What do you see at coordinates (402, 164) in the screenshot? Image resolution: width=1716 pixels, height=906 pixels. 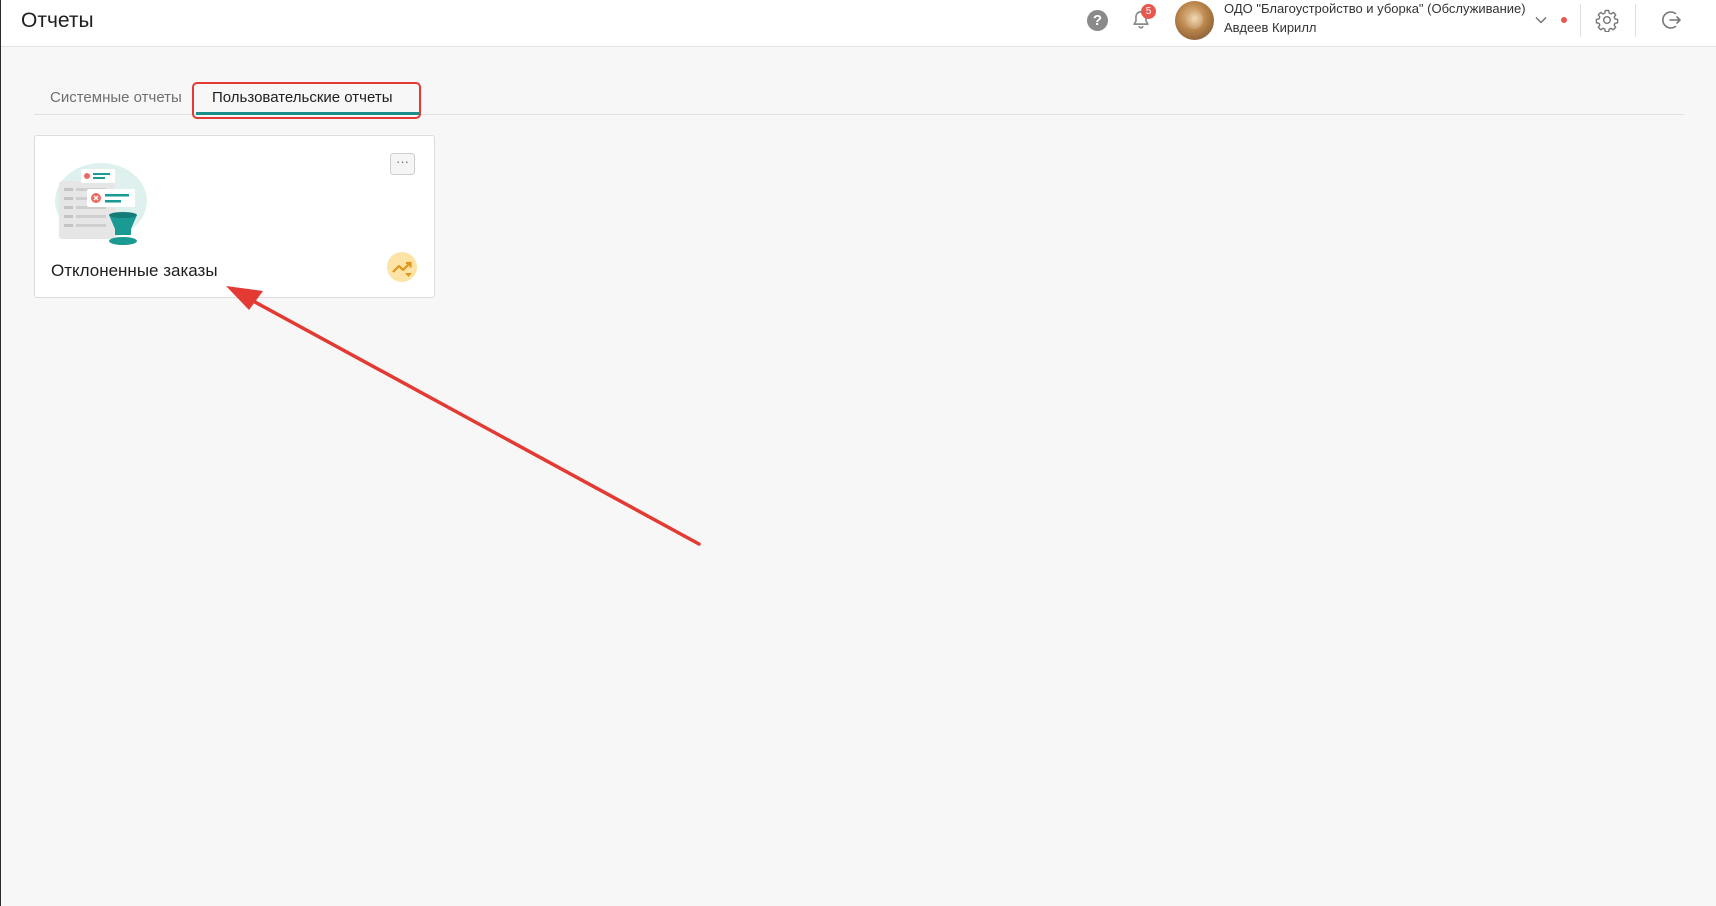 I see `more-options-button: ···` at bounding box center [402, 164].